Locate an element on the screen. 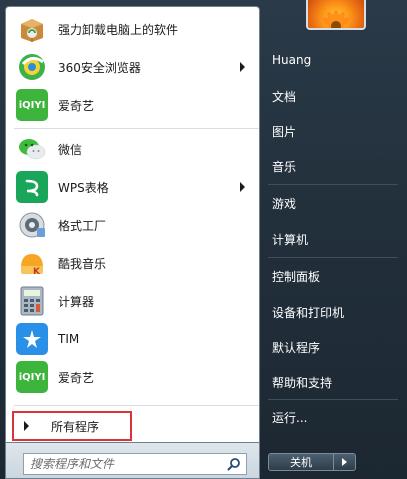 Image resolution: width=407 pixels, height=479 pixels. program-item-wechat: 微信 is located at coordinates (133, 149).